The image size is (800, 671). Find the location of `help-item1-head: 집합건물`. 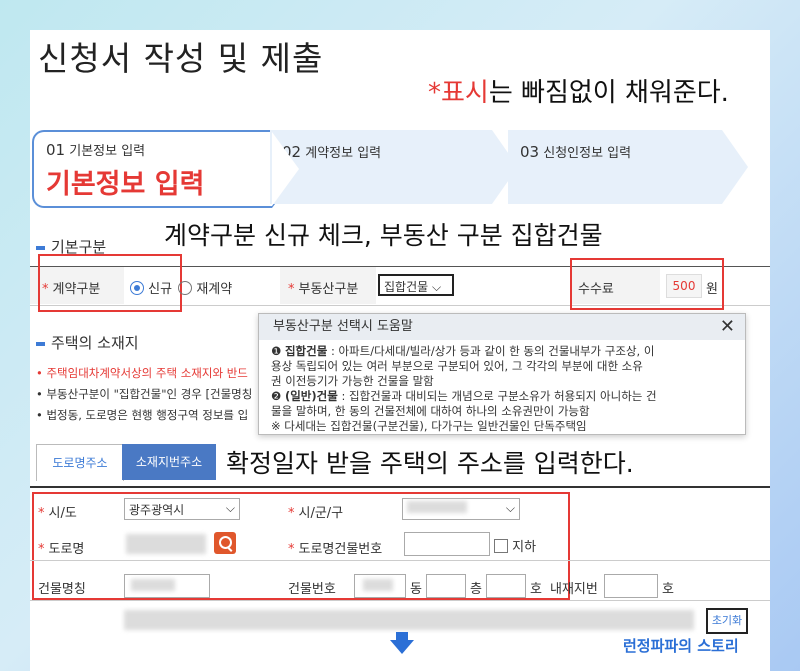

help-item1-head: 집합건물 is located at coordinates (306, 351).